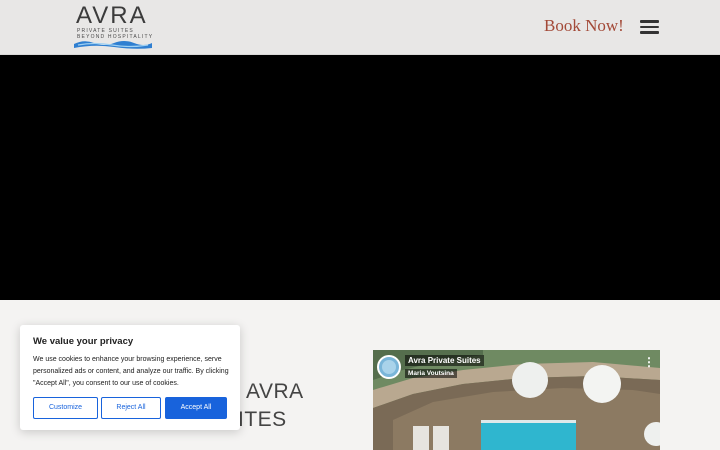 Image resolution: width=720 pixels, height=450 pixels. What do you see at coordinates (65, 408) in the screenshot?
I see `customize-button: Customize` at bounding box center [65, 408].